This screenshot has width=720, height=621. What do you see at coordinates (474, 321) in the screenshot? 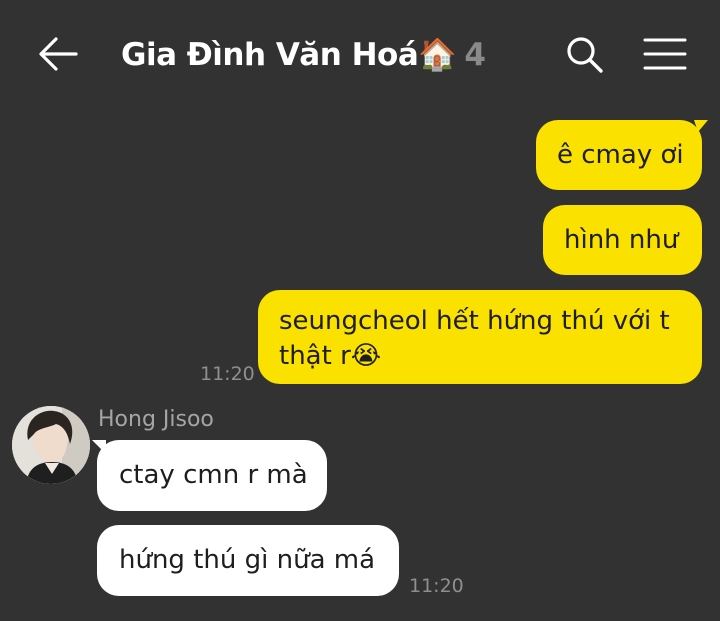
I see `message-text-line: seungcheol hết hứng thú với t` at bounding box center [474, 321].